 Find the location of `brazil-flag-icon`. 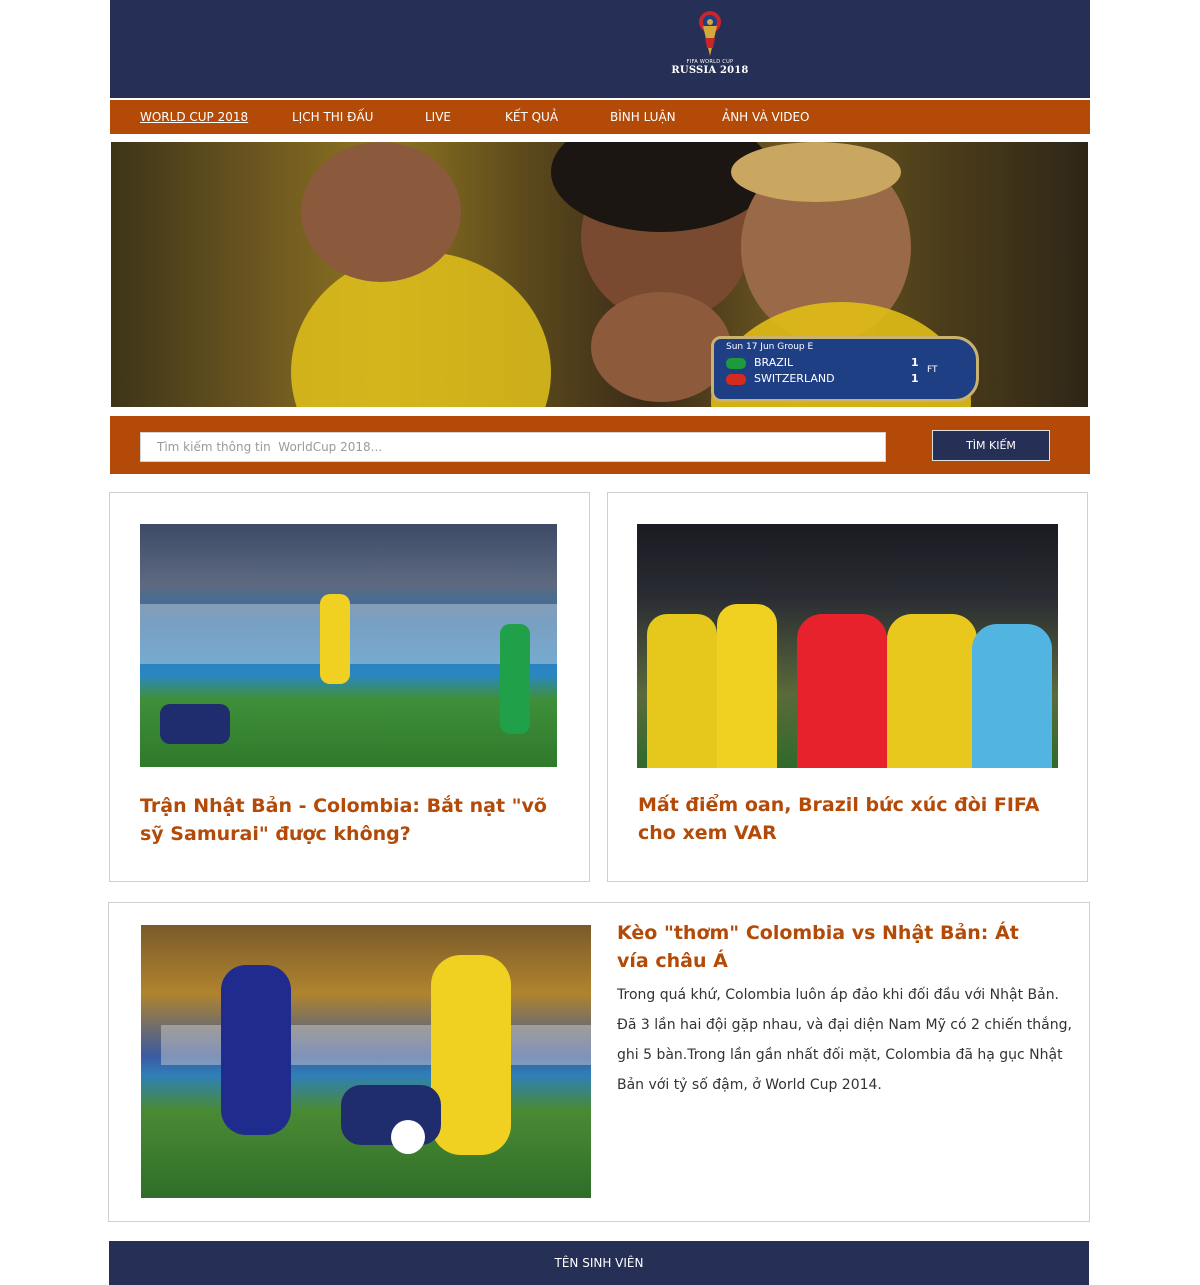

brazil-flag-icon is located at coordinates (736, 363).